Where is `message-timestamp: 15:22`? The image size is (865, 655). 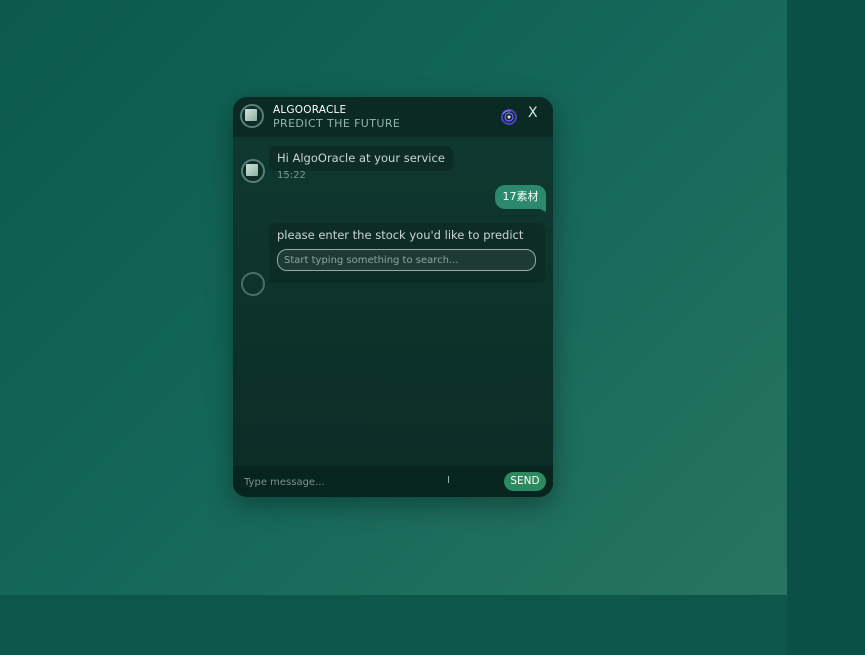
message-timestamp: 15:22 is located at coordinates (291, 175).